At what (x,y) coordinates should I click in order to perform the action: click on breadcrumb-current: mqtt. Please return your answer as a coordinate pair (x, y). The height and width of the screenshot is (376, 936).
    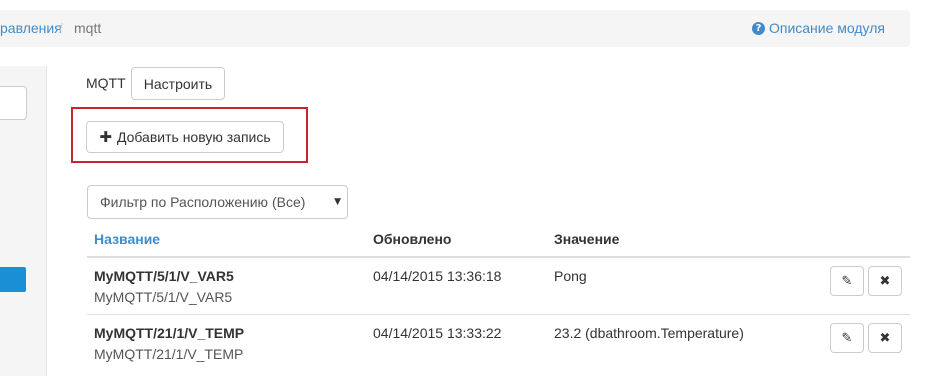
    Looking at the image, I should click on (88, 28).